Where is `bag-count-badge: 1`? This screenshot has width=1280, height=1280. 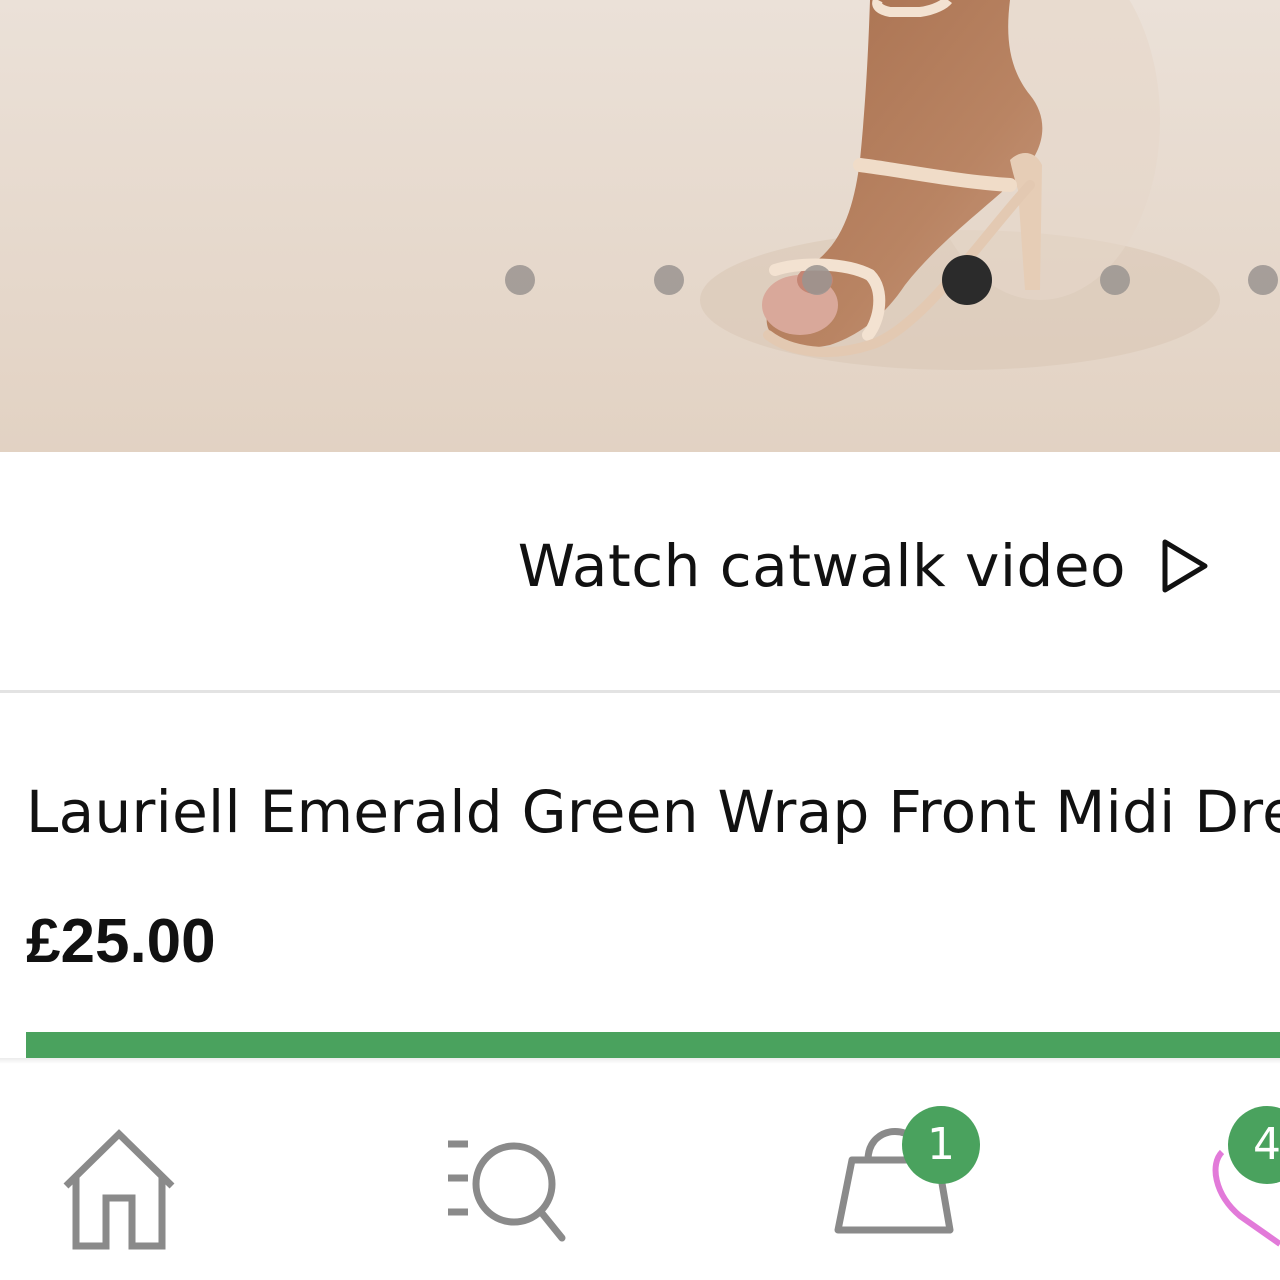 bag-count-badge: 1 is located at coordinates (941, 1145).